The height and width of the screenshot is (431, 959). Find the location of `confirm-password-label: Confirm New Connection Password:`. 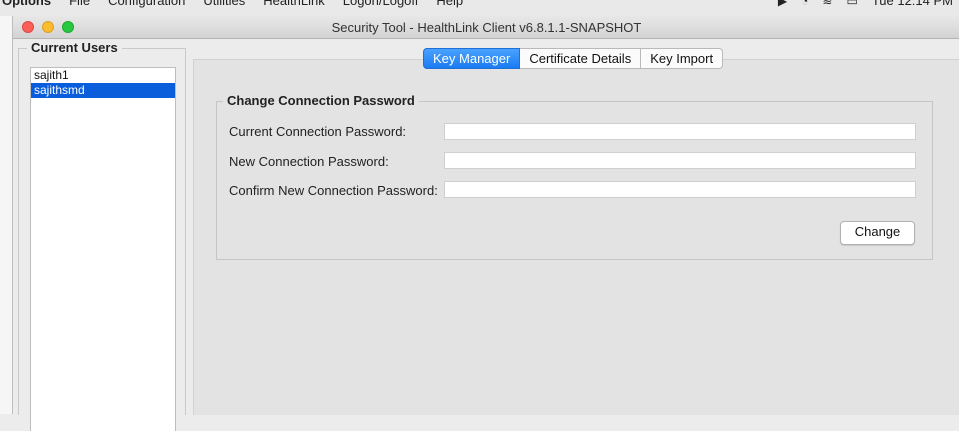

confirm-password-label: Confirm New Connection Password: is located at coordinates (333, 190).